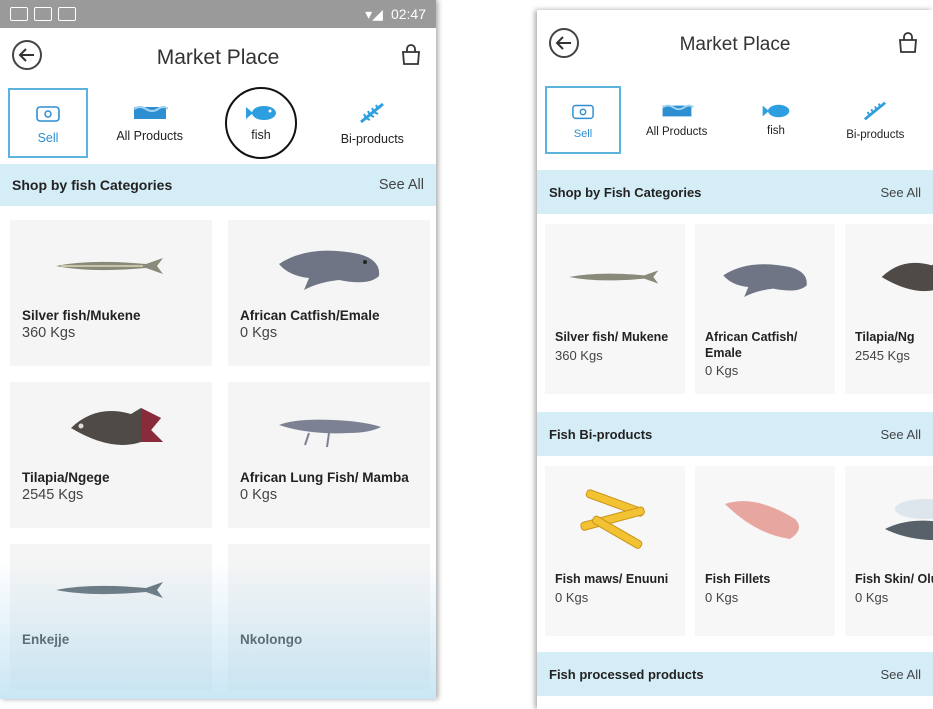 The height and width of the screenshot is (709, 933). I want to click on product-card: Fish maws/ Enuuni 0 Kgs, so click(615, 551).